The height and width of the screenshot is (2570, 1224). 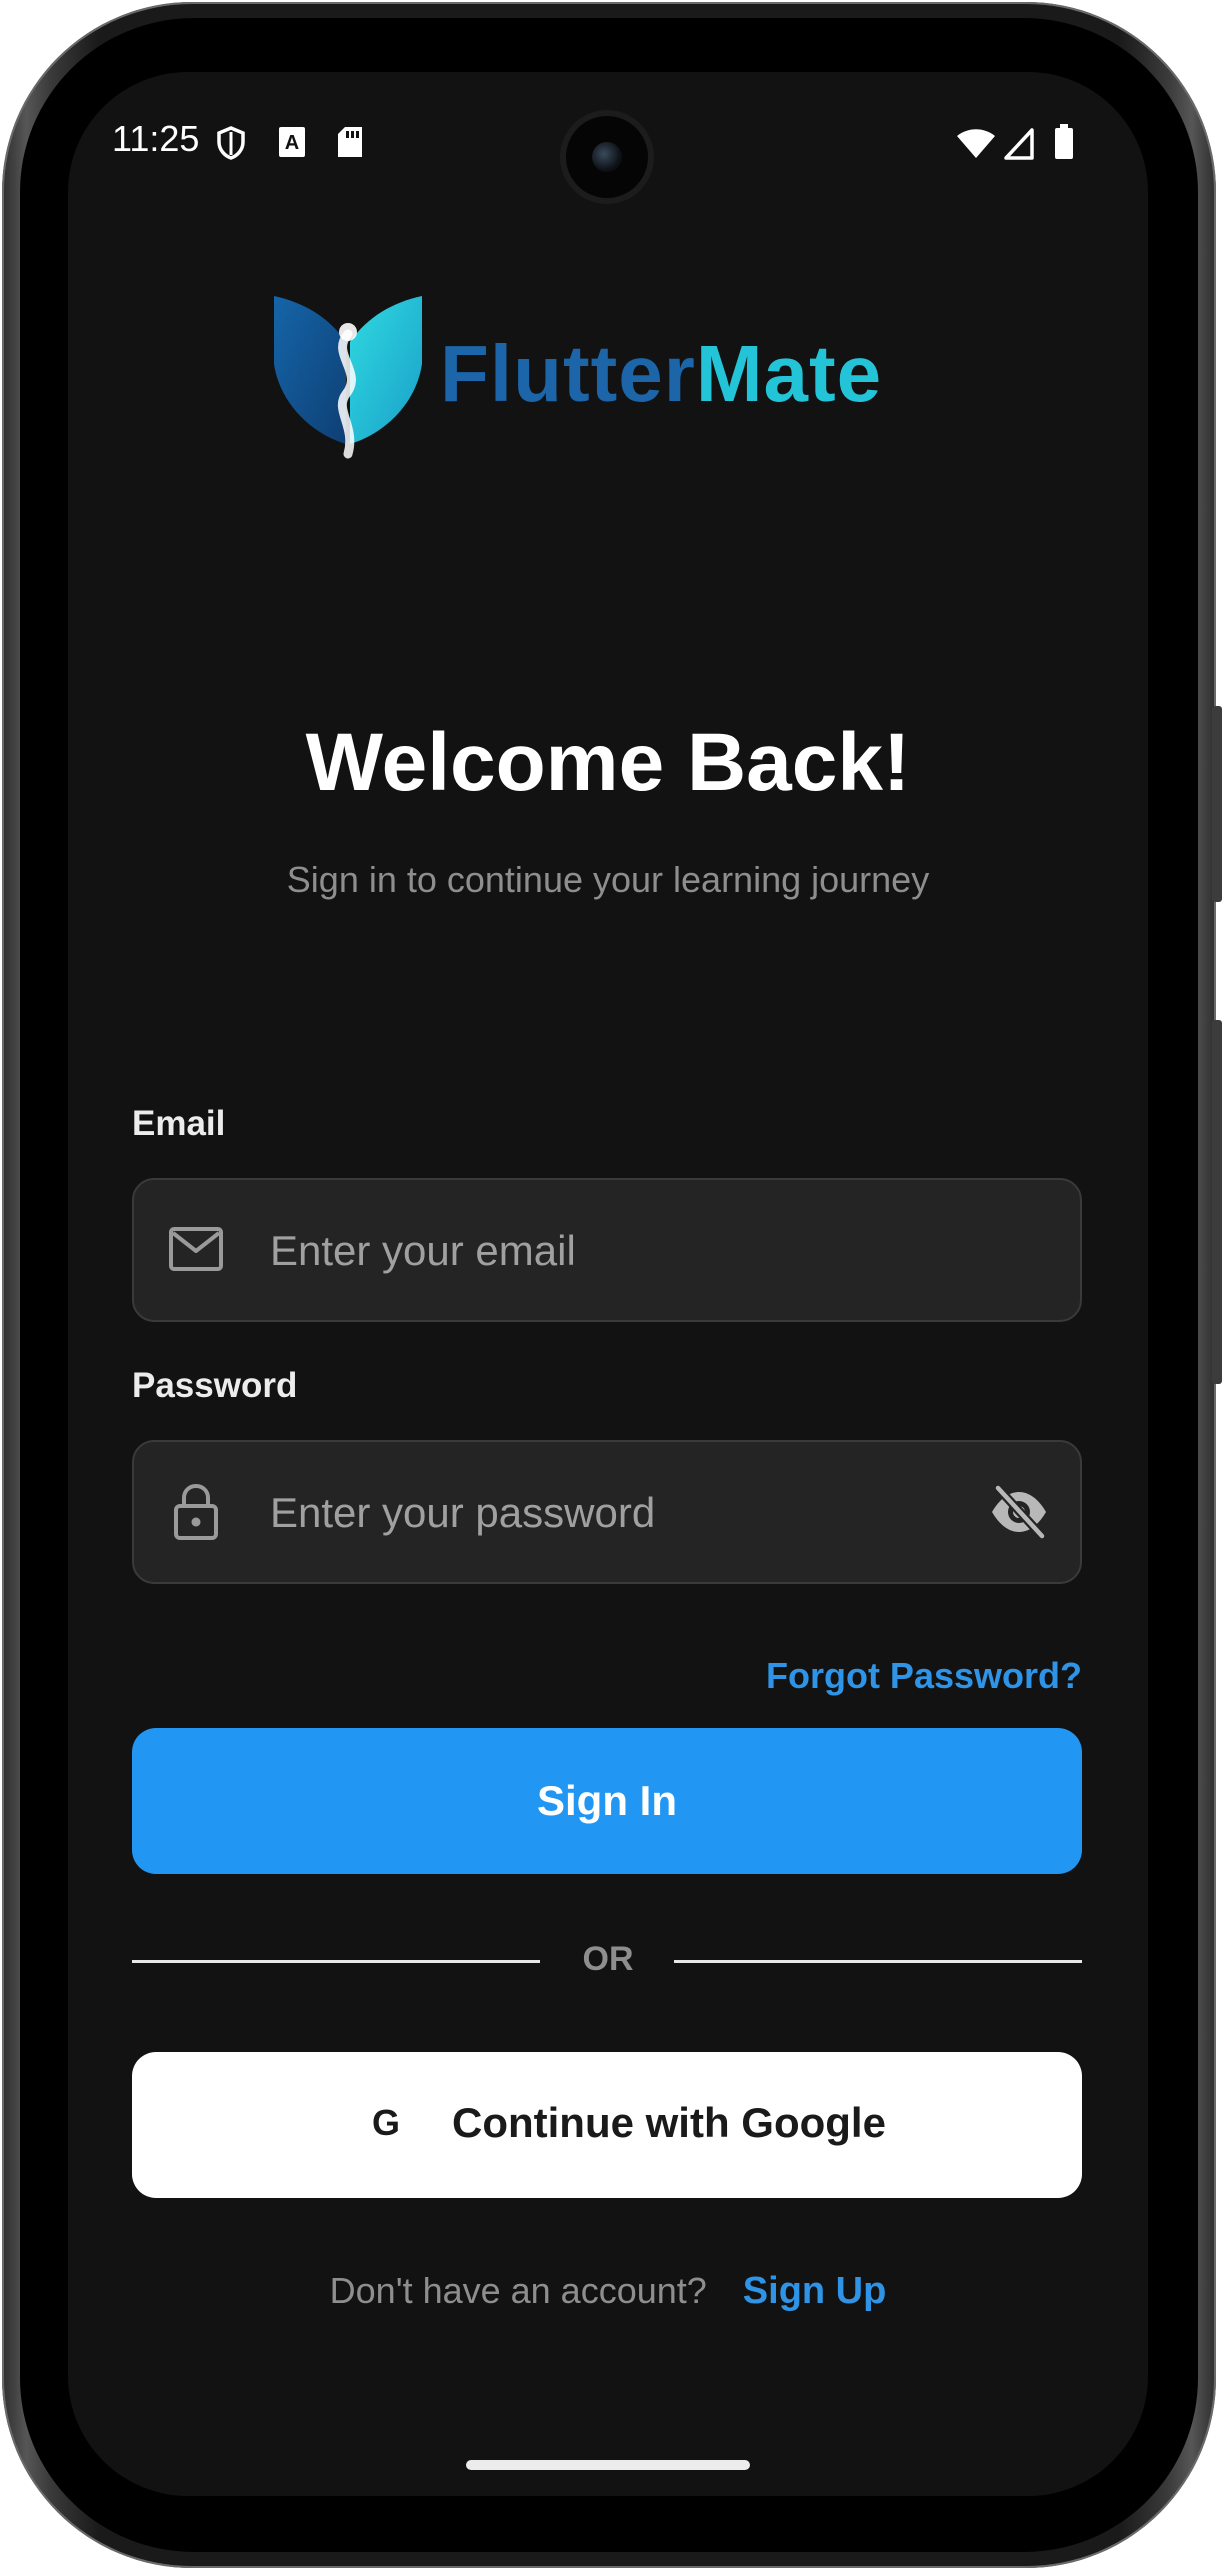 I want to click on status-time: 11:25, so click(x=156, y=138).